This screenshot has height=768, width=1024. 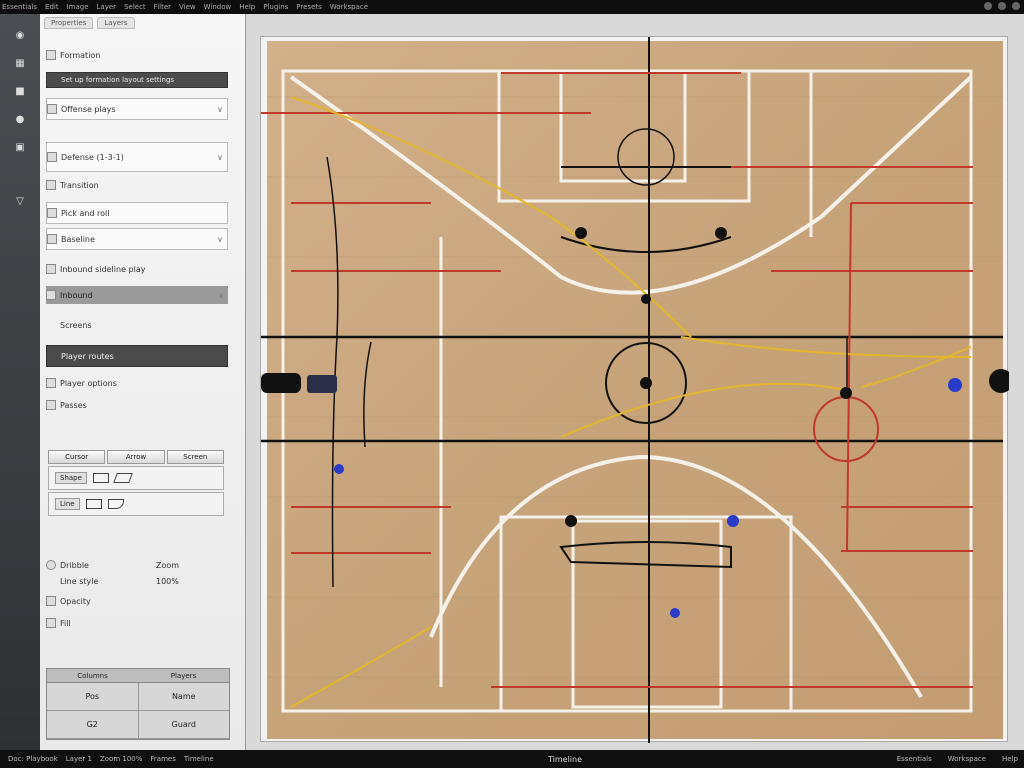 What do you see at coordinates (322, 384) in the screenshot?
I see `screen-marker-handle` at bounding box center [322, 384].